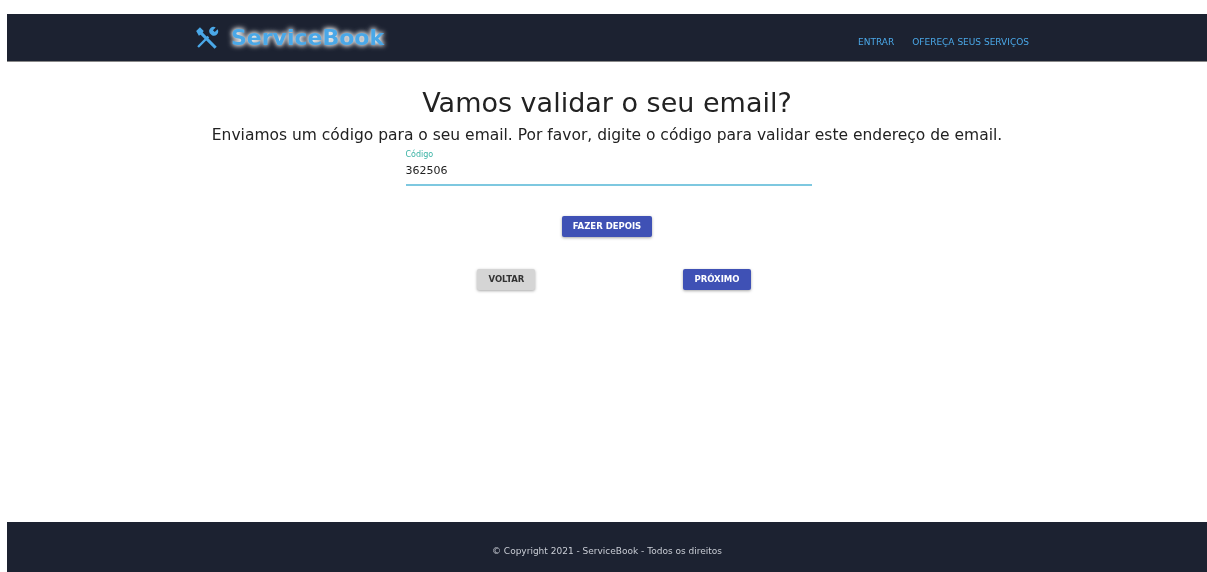  What do you see at coordinates (876, 42) in the screenshot?
I see `nav-link: ENTRAR` at bounding box center [876, 42].